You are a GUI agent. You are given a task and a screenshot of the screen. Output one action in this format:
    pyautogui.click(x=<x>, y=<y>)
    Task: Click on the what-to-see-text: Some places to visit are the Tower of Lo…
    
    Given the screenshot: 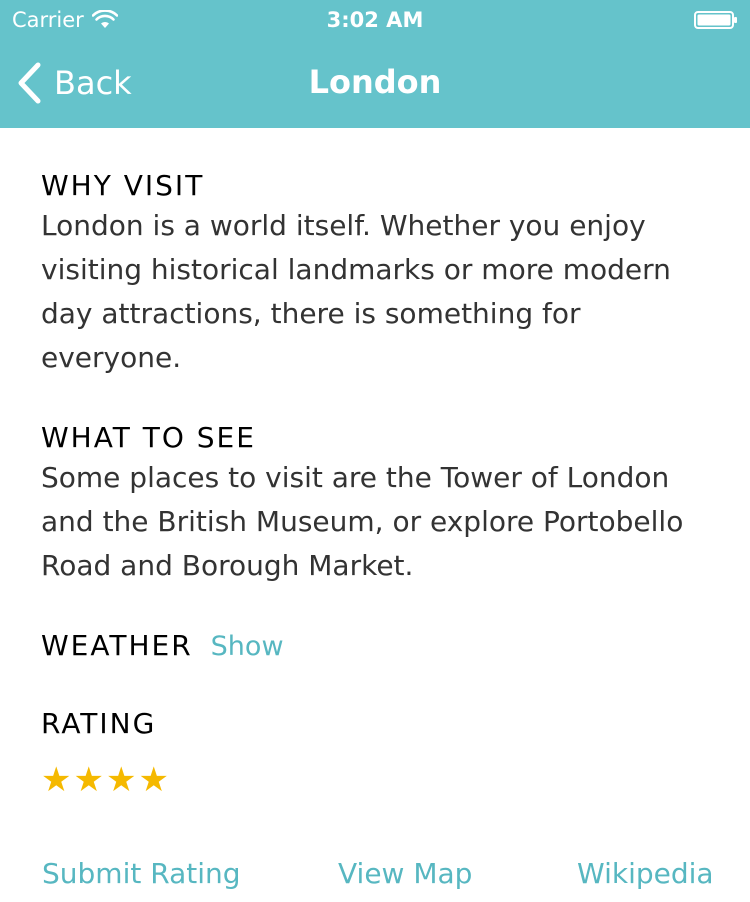 What is the action you would take?
    pyautogui.click(x=362, y=521)
    